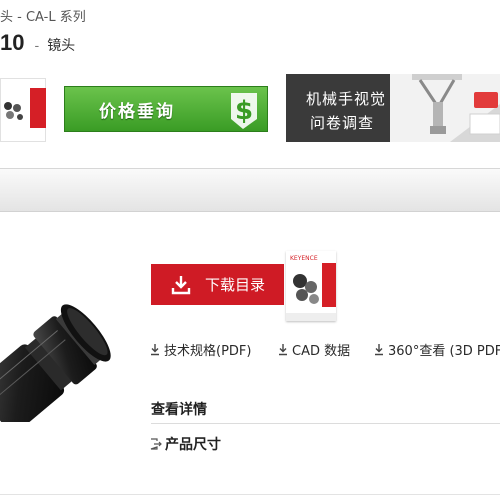 The height and width of the screenshot is (500, 500). Describe the element at coordinates (156, 444) in the screenshot. I see `arrow-link-icon` at that location.